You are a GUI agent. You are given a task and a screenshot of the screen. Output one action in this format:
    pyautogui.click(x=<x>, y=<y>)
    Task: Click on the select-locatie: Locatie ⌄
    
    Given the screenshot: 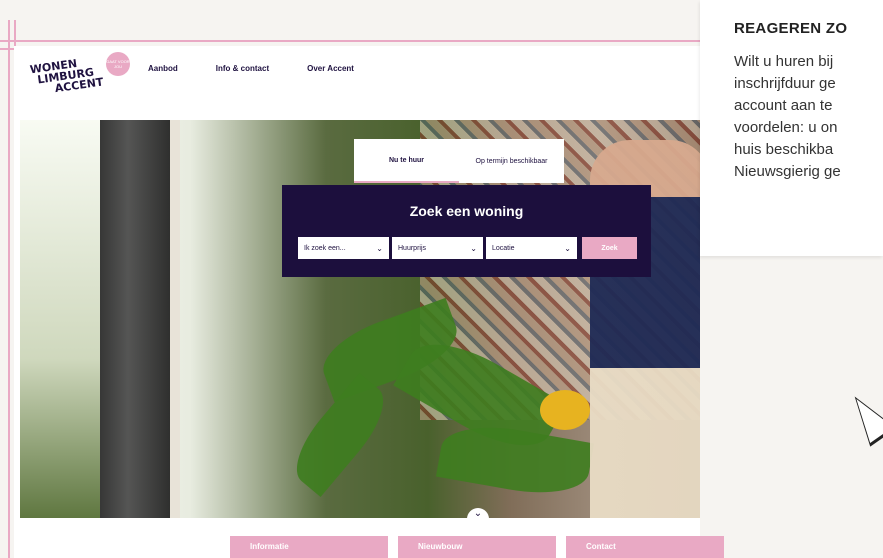 What is the action you would take?
    pyautogui.click(x=531, y=248)
    